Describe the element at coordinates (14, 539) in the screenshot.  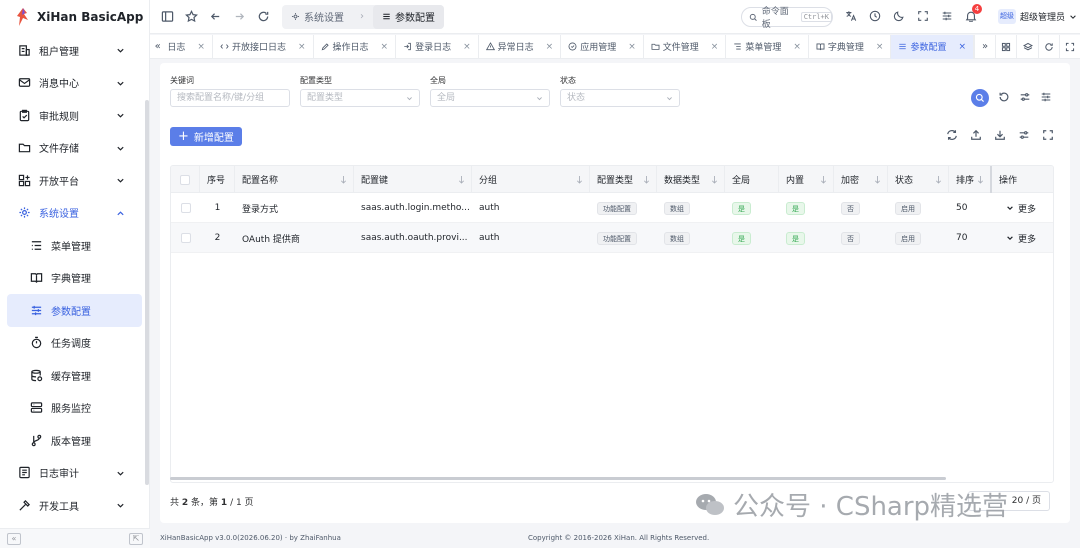
I see `collapse-sidebar-button: «` at that location.